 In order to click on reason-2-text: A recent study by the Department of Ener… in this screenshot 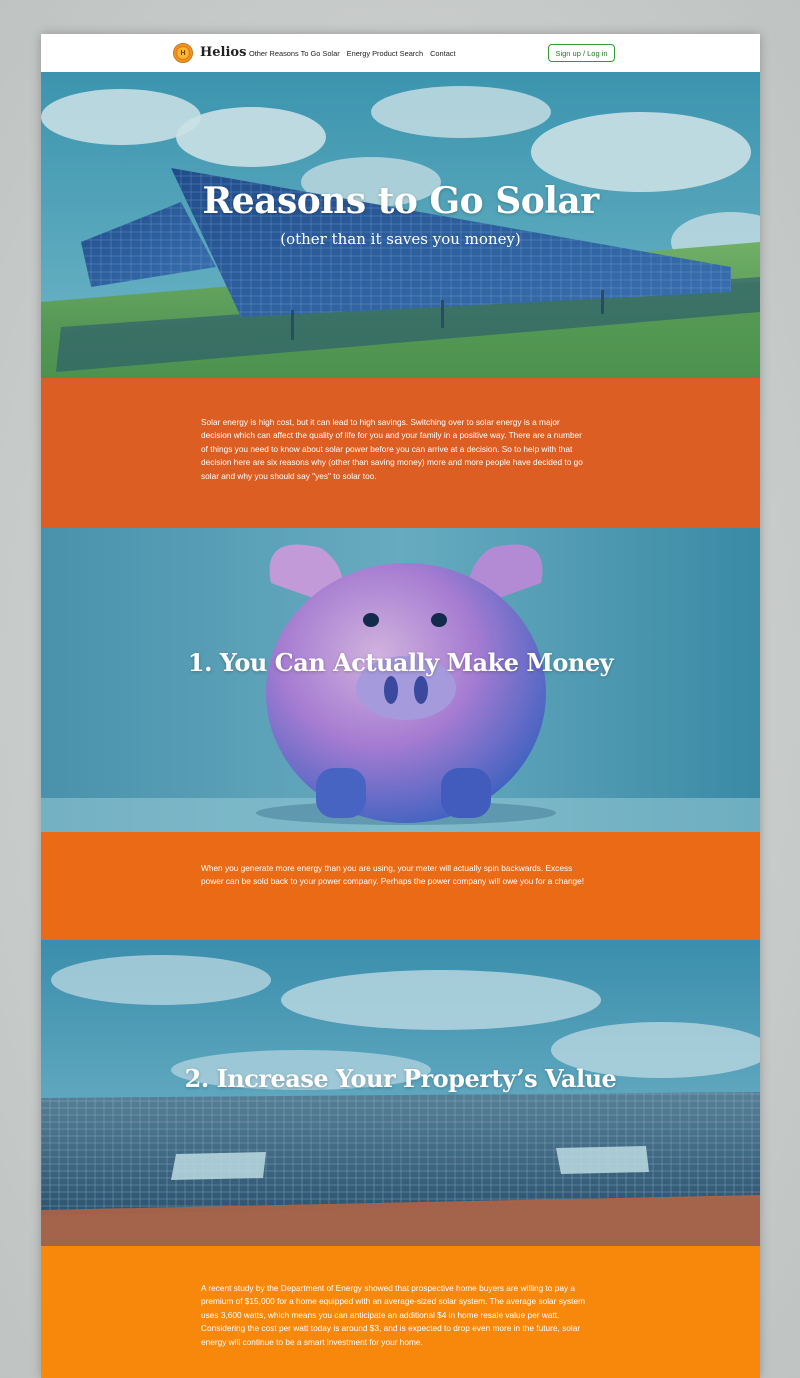, I will do `click(393, 1315)`.